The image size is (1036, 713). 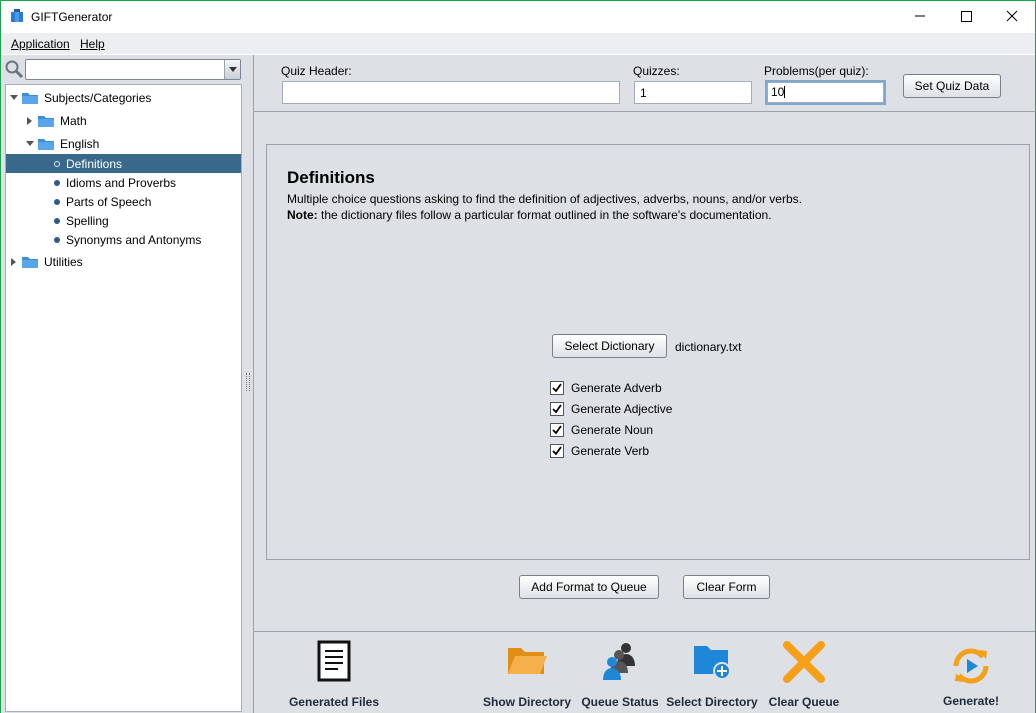 What do you see at coordinates (92, 44) in the screenshot?
I see `menu-help: Help` at bounding box center [92, 44].